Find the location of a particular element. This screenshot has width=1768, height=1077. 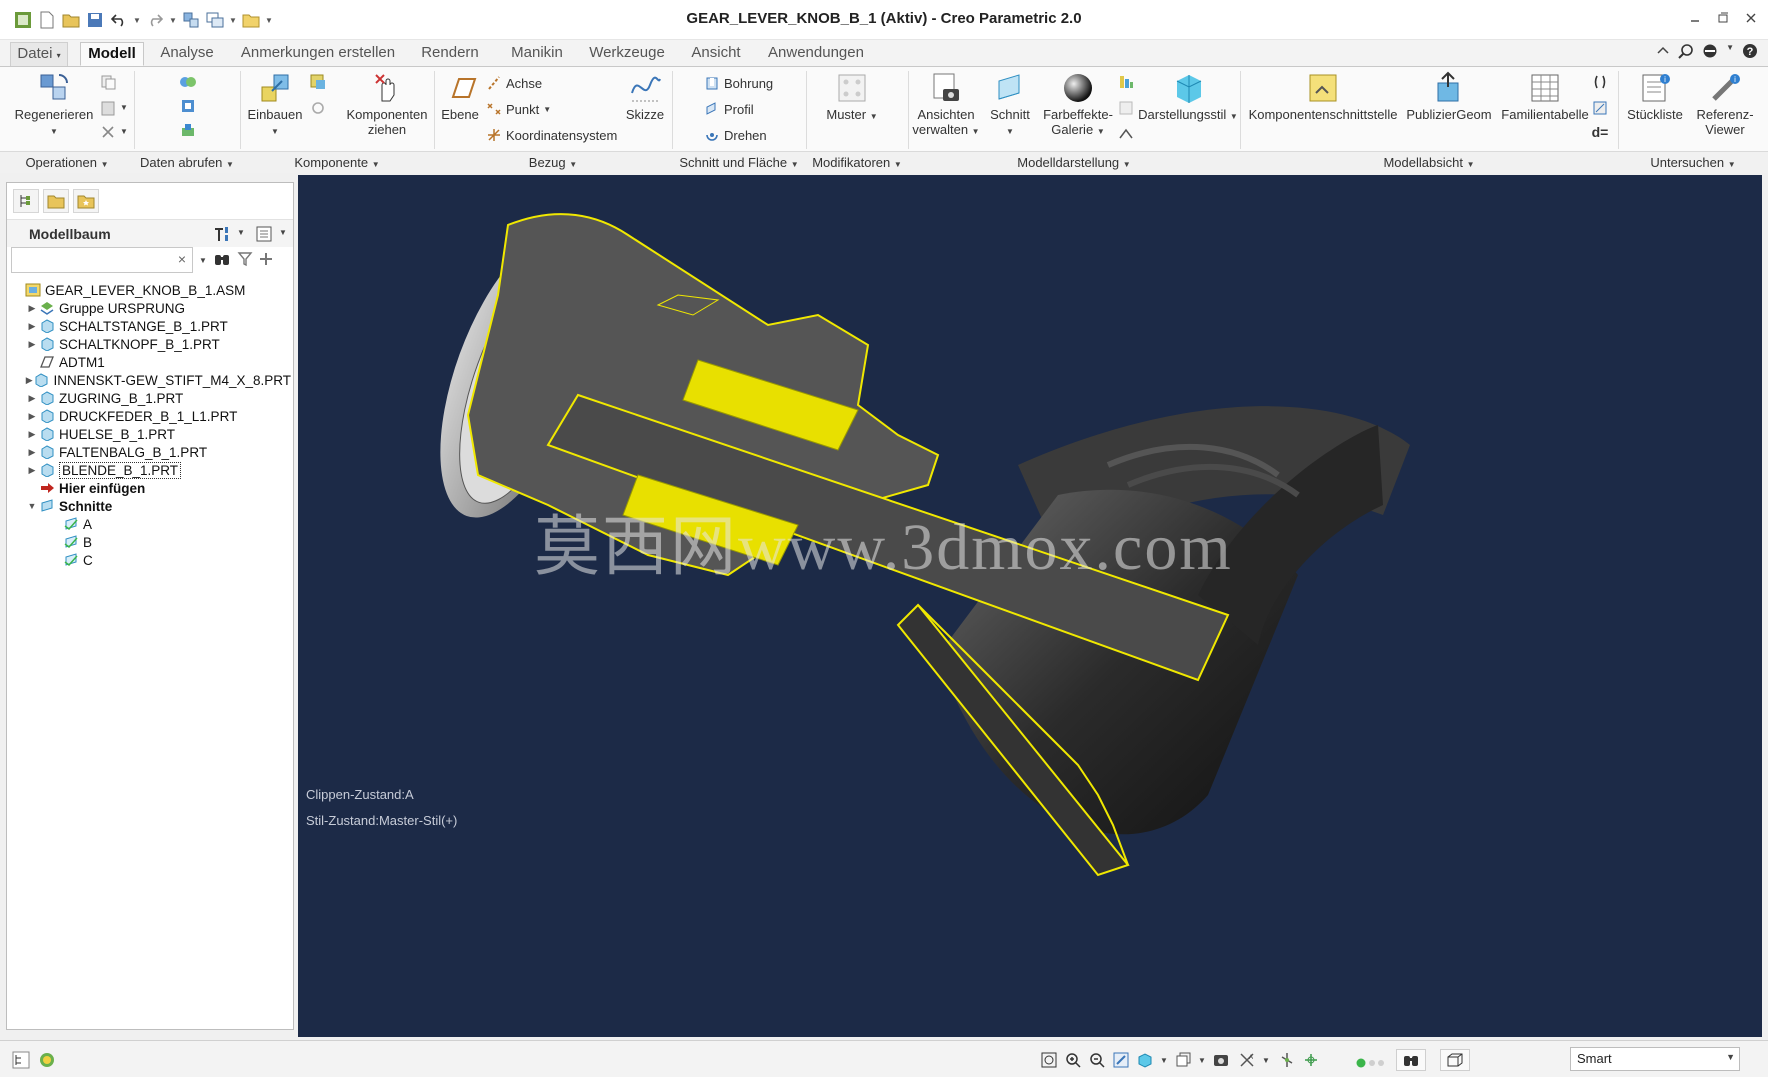

merge-inheritance-icon is located at coordinates (188, 130).